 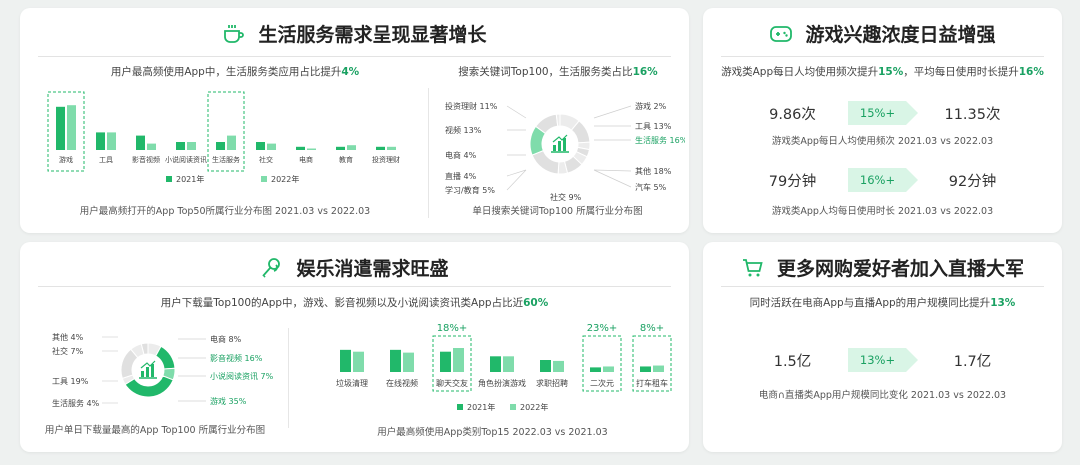 I want to click on arrow-badge: 16%+, so click(x=882, y=180).